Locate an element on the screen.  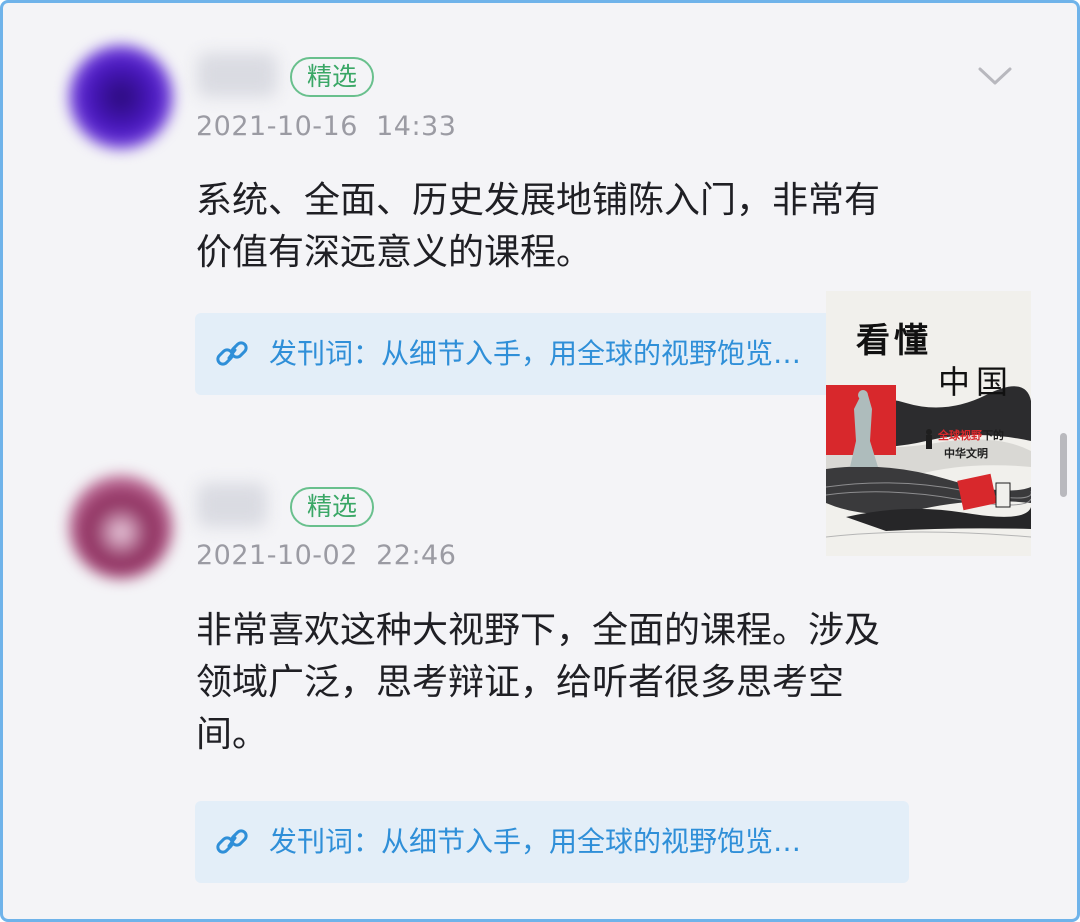
book-subtitle-red: 全球视野 is located at coordinates (960, 435).